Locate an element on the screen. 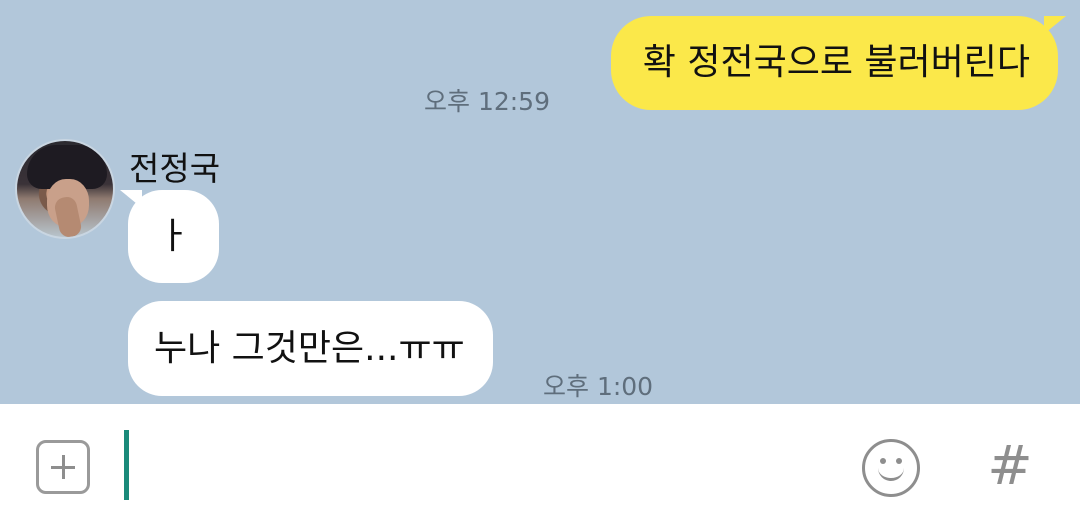 The width and height of the screenshot is (1080, 530). outgoing-message-time: 오후 12:59 is located at coordinates (487, 101).